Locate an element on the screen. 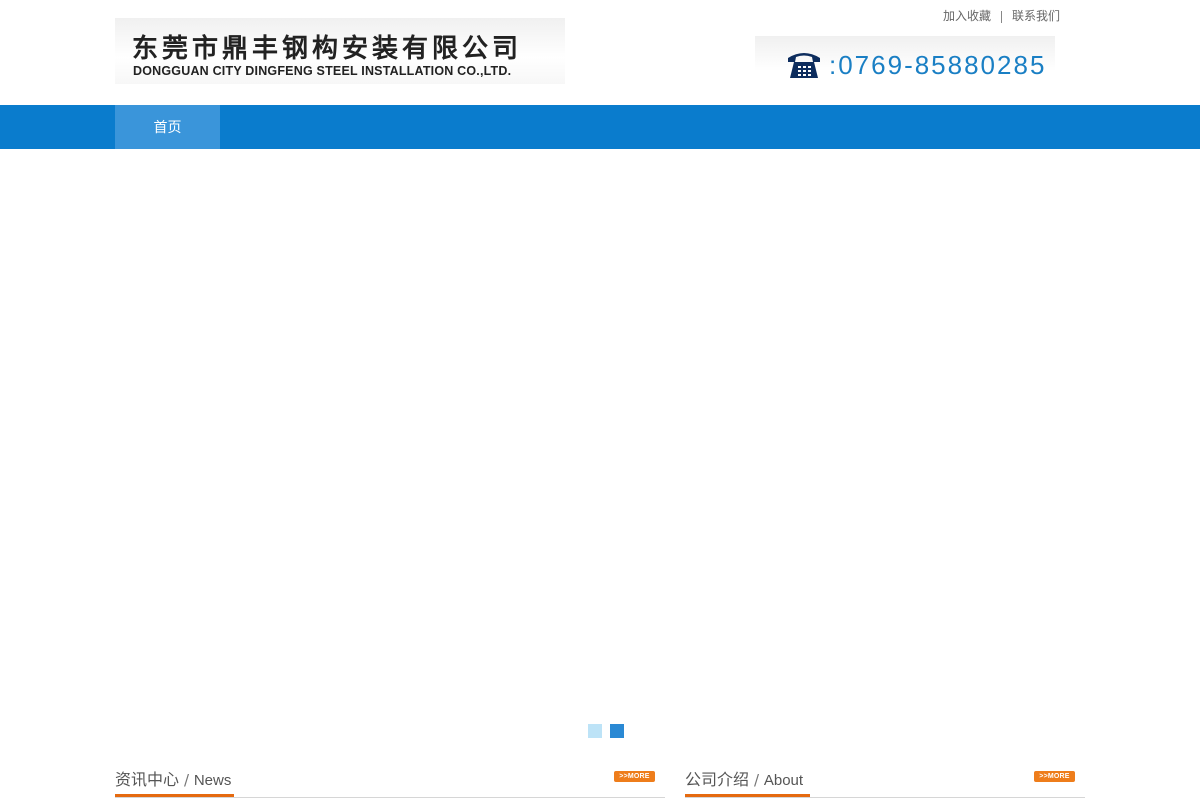 This screenshot has width=1200, height=800. phone-banner: :0769-85880285 is located at coordinates (905, 61).